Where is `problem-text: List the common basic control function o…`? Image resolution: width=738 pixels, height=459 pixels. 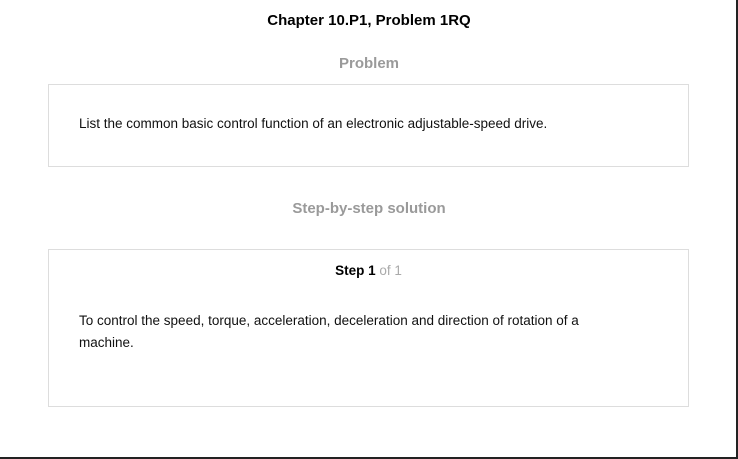
problem-text: List the common basic control function o… is located at coordinates (313, 123).